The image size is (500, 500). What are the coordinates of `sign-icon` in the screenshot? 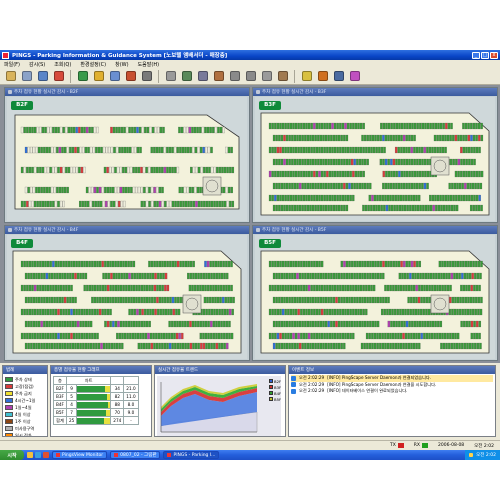 It's located at (130, 76).